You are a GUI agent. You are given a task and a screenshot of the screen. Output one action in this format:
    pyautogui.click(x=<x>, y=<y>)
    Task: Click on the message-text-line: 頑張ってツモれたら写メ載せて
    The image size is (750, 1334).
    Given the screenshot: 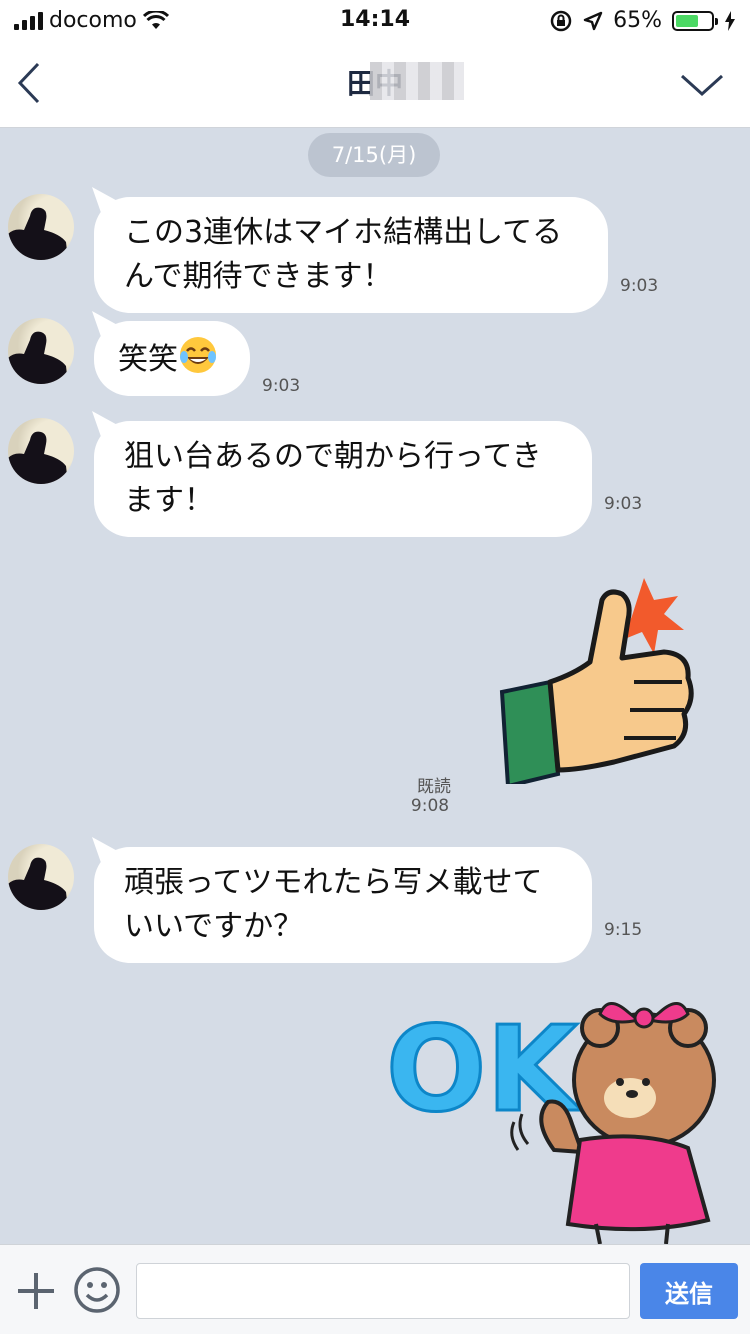 What is the action you would take?
    pyautogui.click(x=333, y=882)
    